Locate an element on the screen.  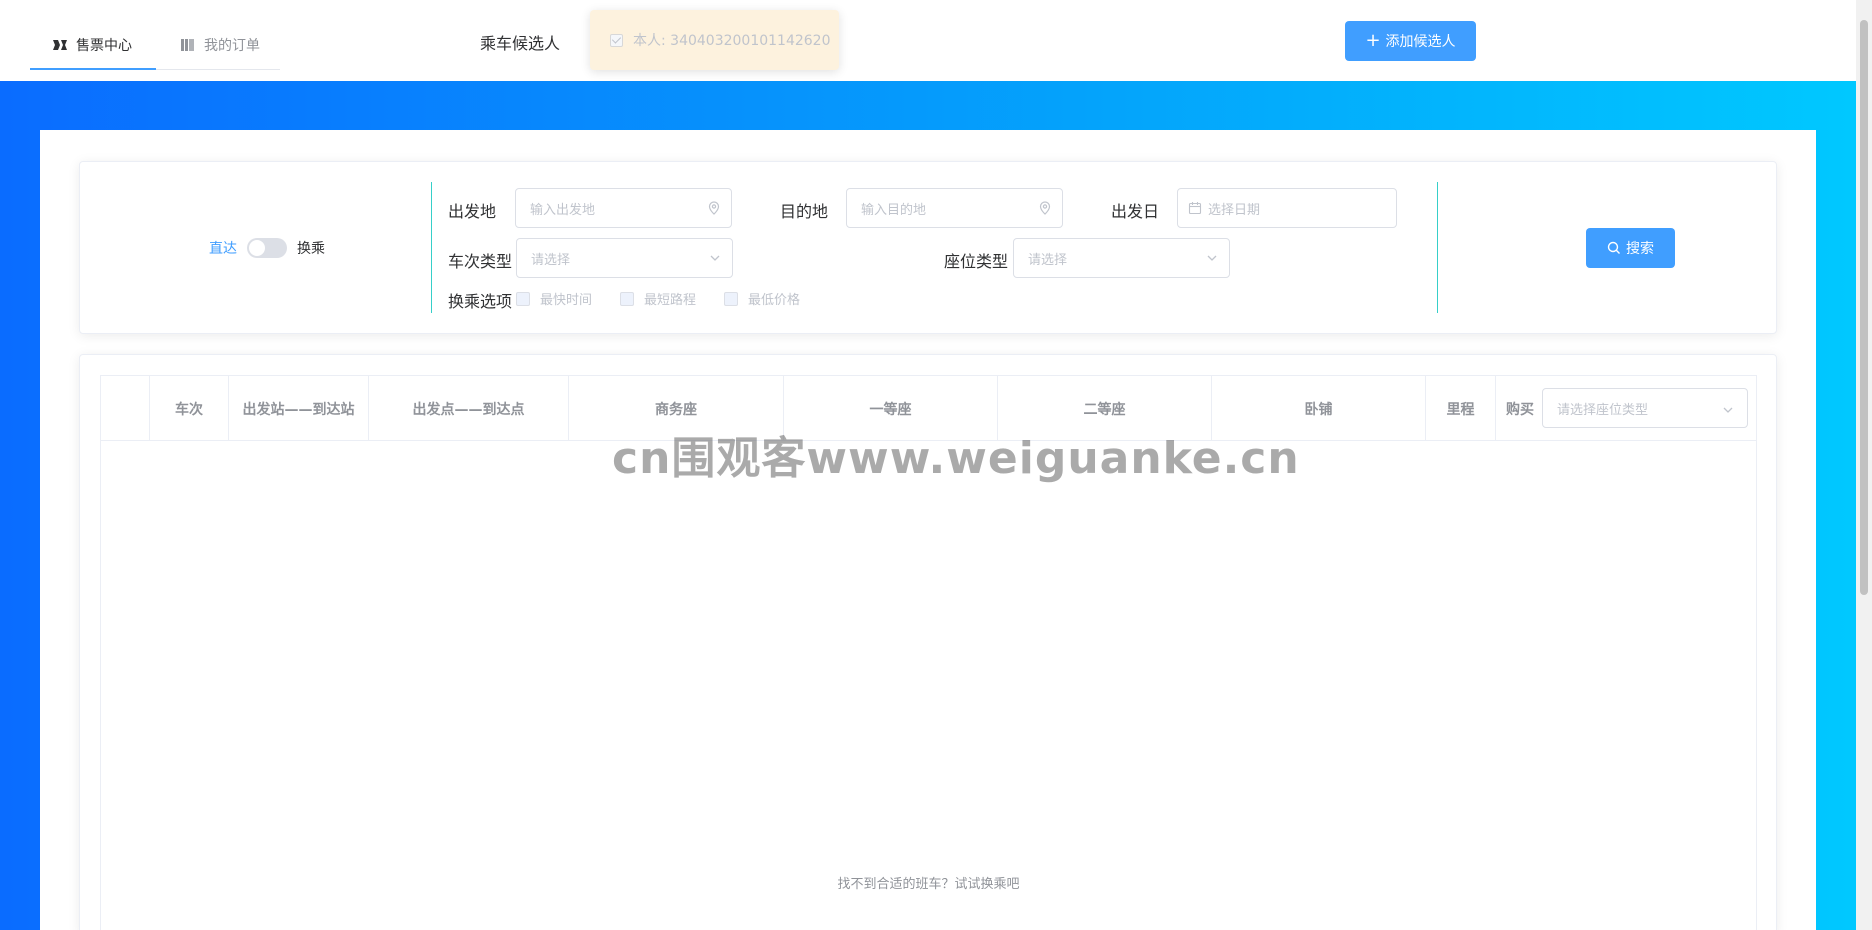
seat-type-select: 请选择 is located at coordinates (1121, 258).